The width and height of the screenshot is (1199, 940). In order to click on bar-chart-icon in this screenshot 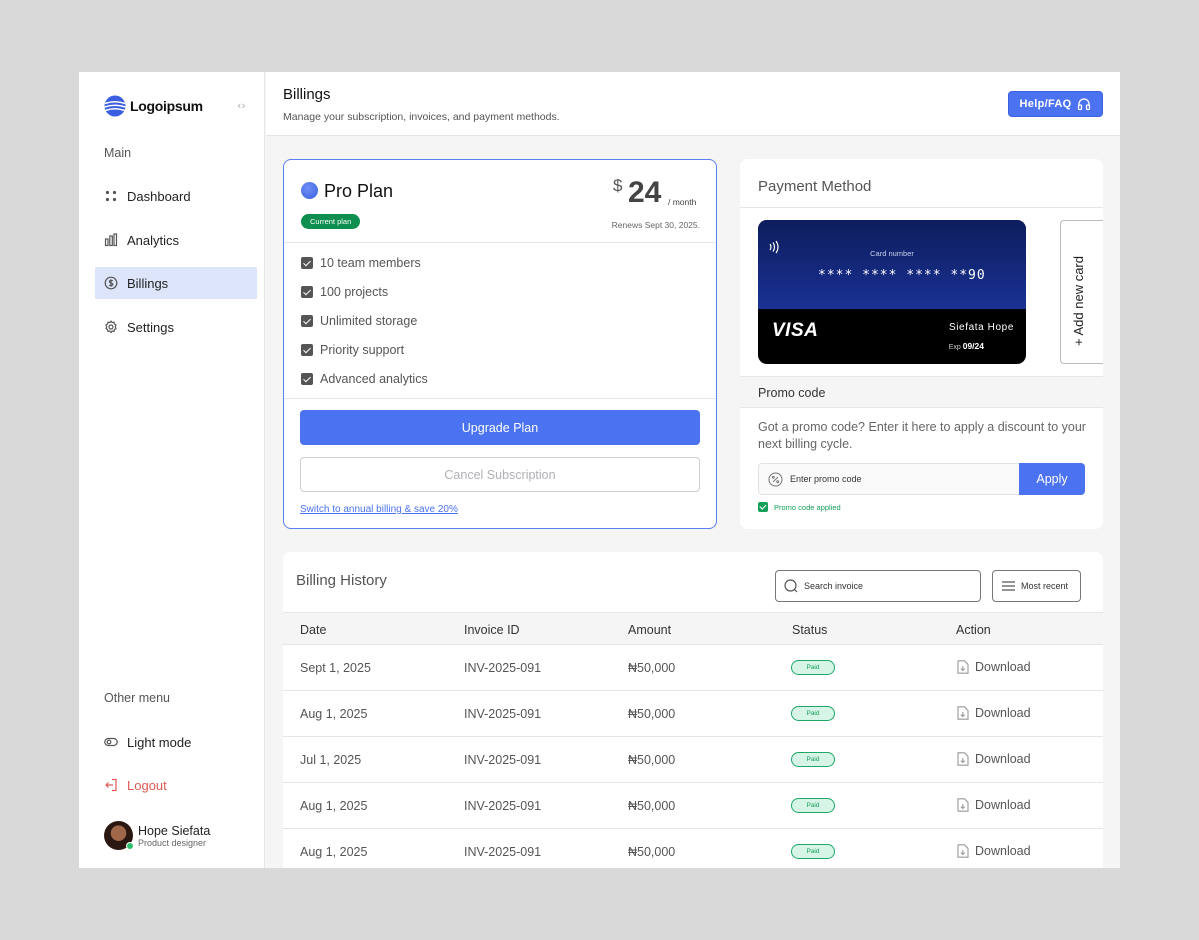, I will do `click(111, 240)`.